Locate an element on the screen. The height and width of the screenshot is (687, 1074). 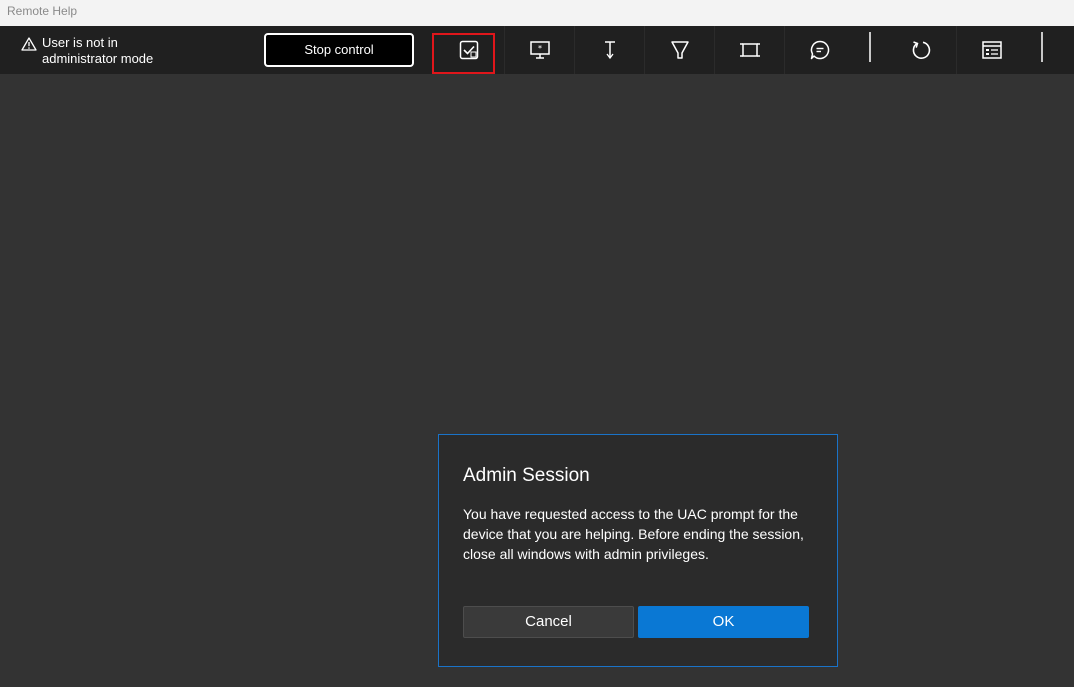
screen-crop-button is located at coordinates (749, 50).